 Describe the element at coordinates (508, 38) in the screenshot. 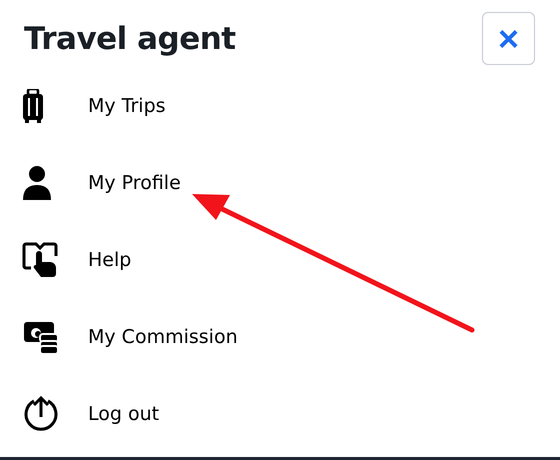

I see `close-button: ×` at that location.